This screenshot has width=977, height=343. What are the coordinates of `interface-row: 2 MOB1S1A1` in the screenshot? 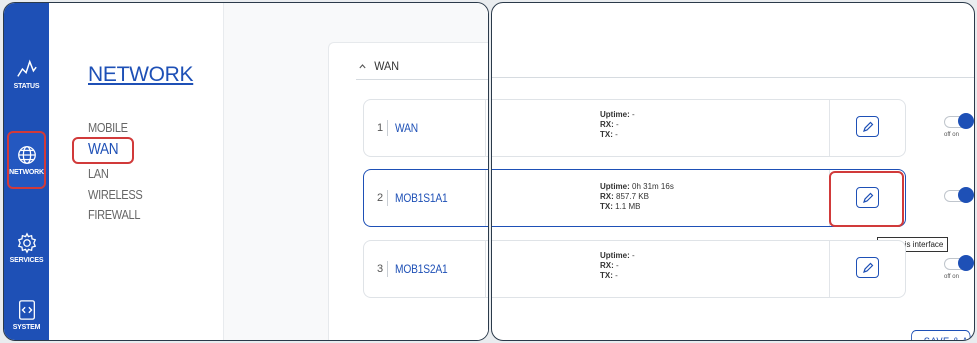 It's located at (425, 198).